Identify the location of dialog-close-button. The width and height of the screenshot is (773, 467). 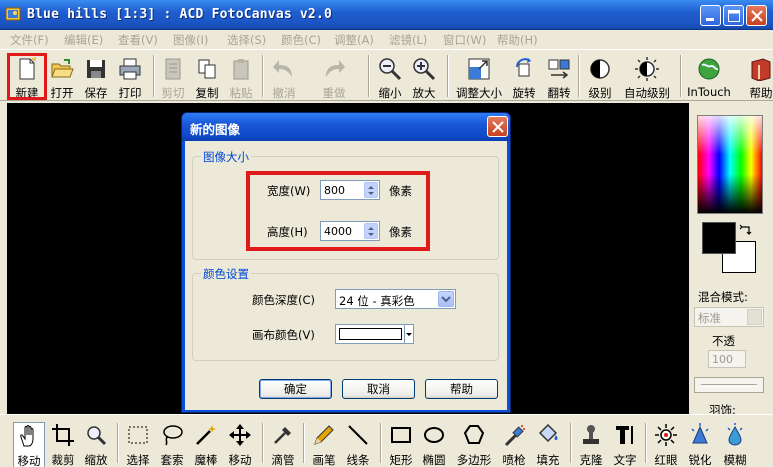
(497, 126).